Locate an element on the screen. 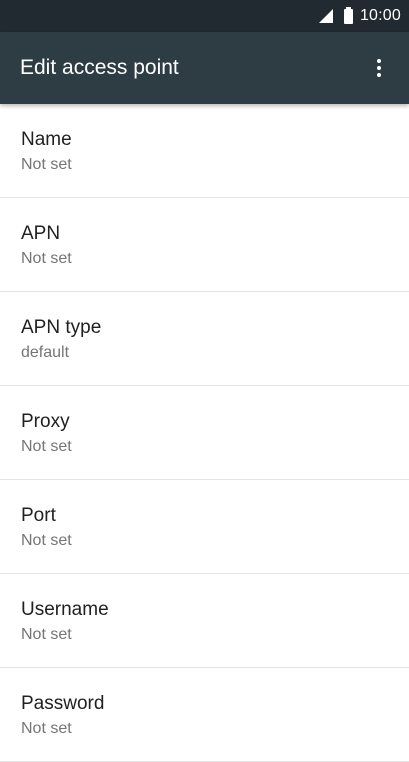 The width and height of the screenshot is (409, 762). more-vert-icon is located at coordinates (379, 61).